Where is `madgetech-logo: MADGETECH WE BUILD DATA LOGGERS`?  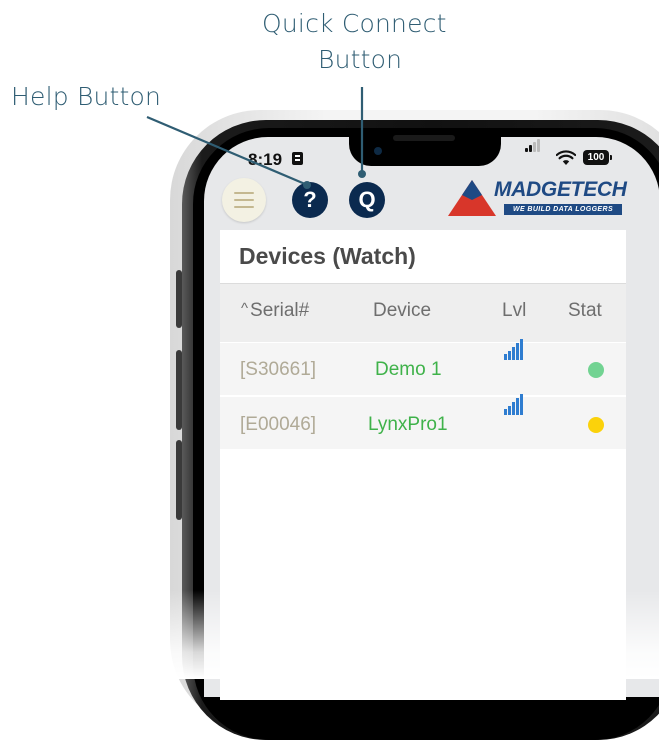 madgetech-logo: MADGETECH WE BUILD DATA LOGGERS is located at coordinates (536, 198).